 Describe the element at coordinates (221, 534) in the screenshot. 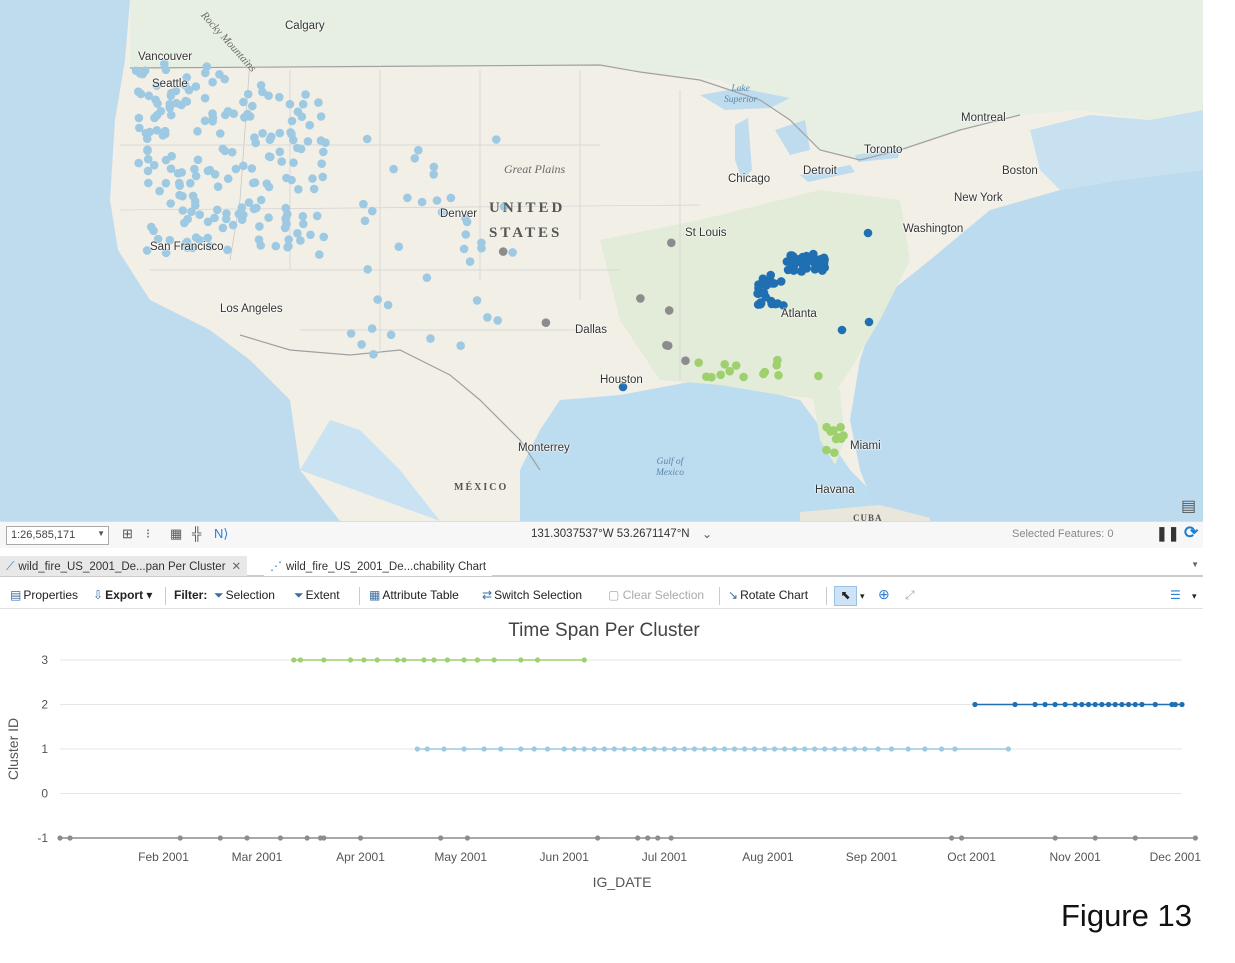

I see `north-arrow-icon: N⟩` at that location.